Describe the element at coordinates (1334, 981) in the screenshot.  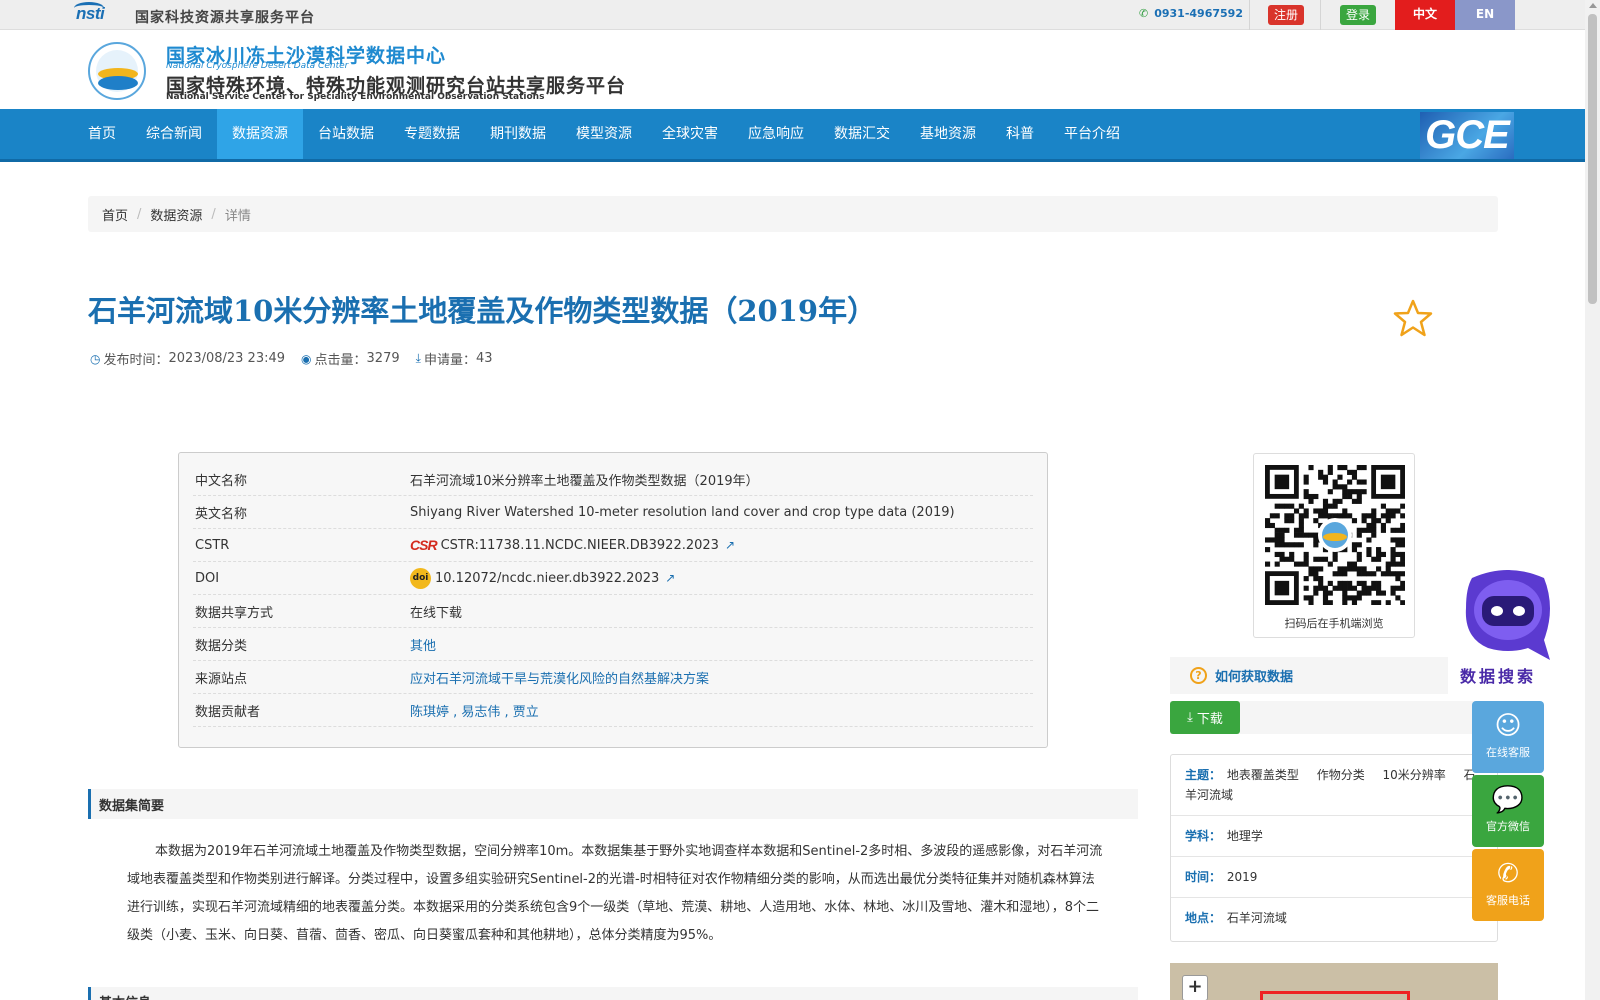
I see `dataset-location-map: +` at that location.